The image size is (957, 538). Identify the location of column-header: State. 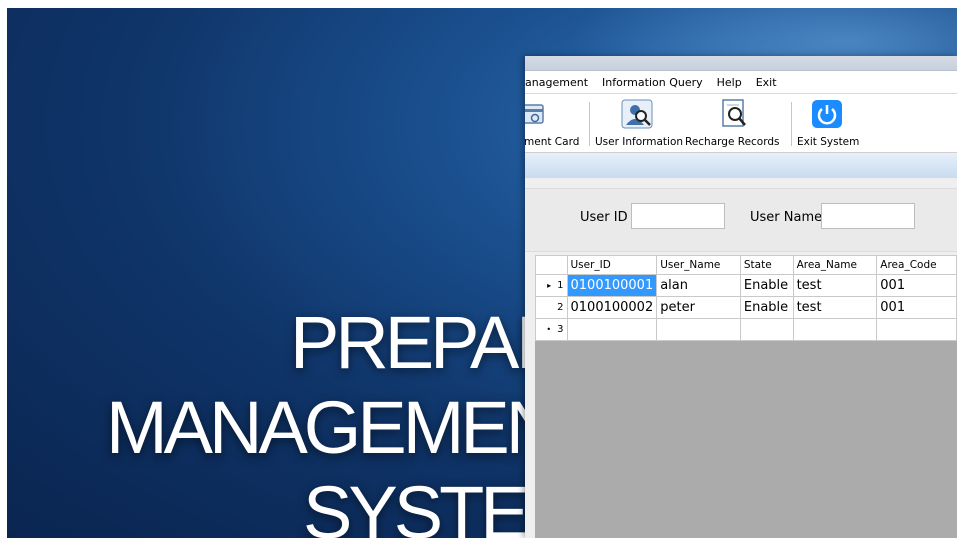
(766, 265).